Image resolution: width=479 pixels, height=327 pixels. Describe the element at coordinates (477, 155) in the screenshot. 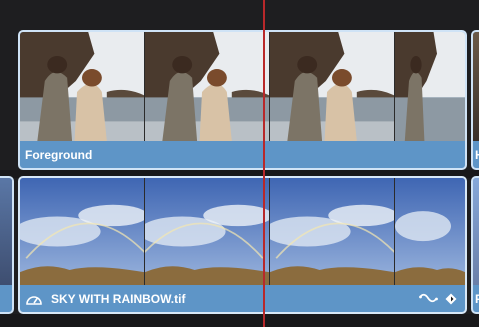

I see `clip-name-partial: H` at that location.